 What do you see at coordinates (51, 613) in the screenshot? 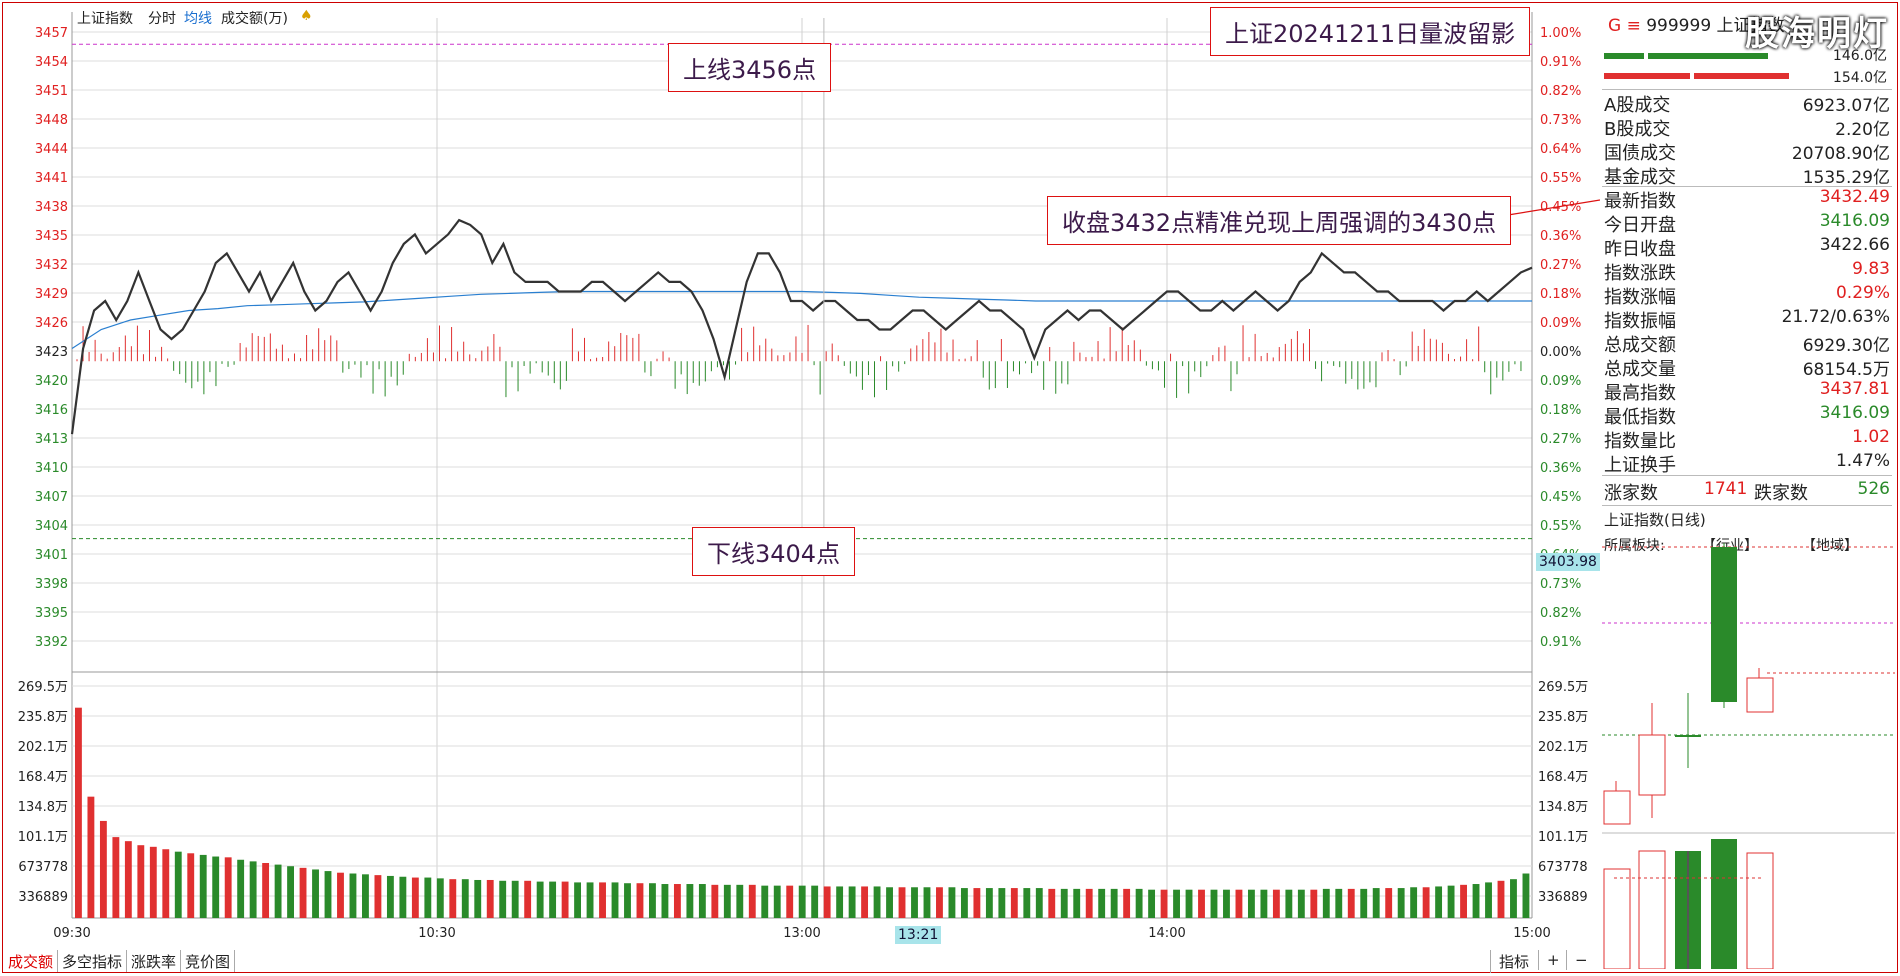
I see `price-tick-label: 3395` at bounding box center [51, 613].